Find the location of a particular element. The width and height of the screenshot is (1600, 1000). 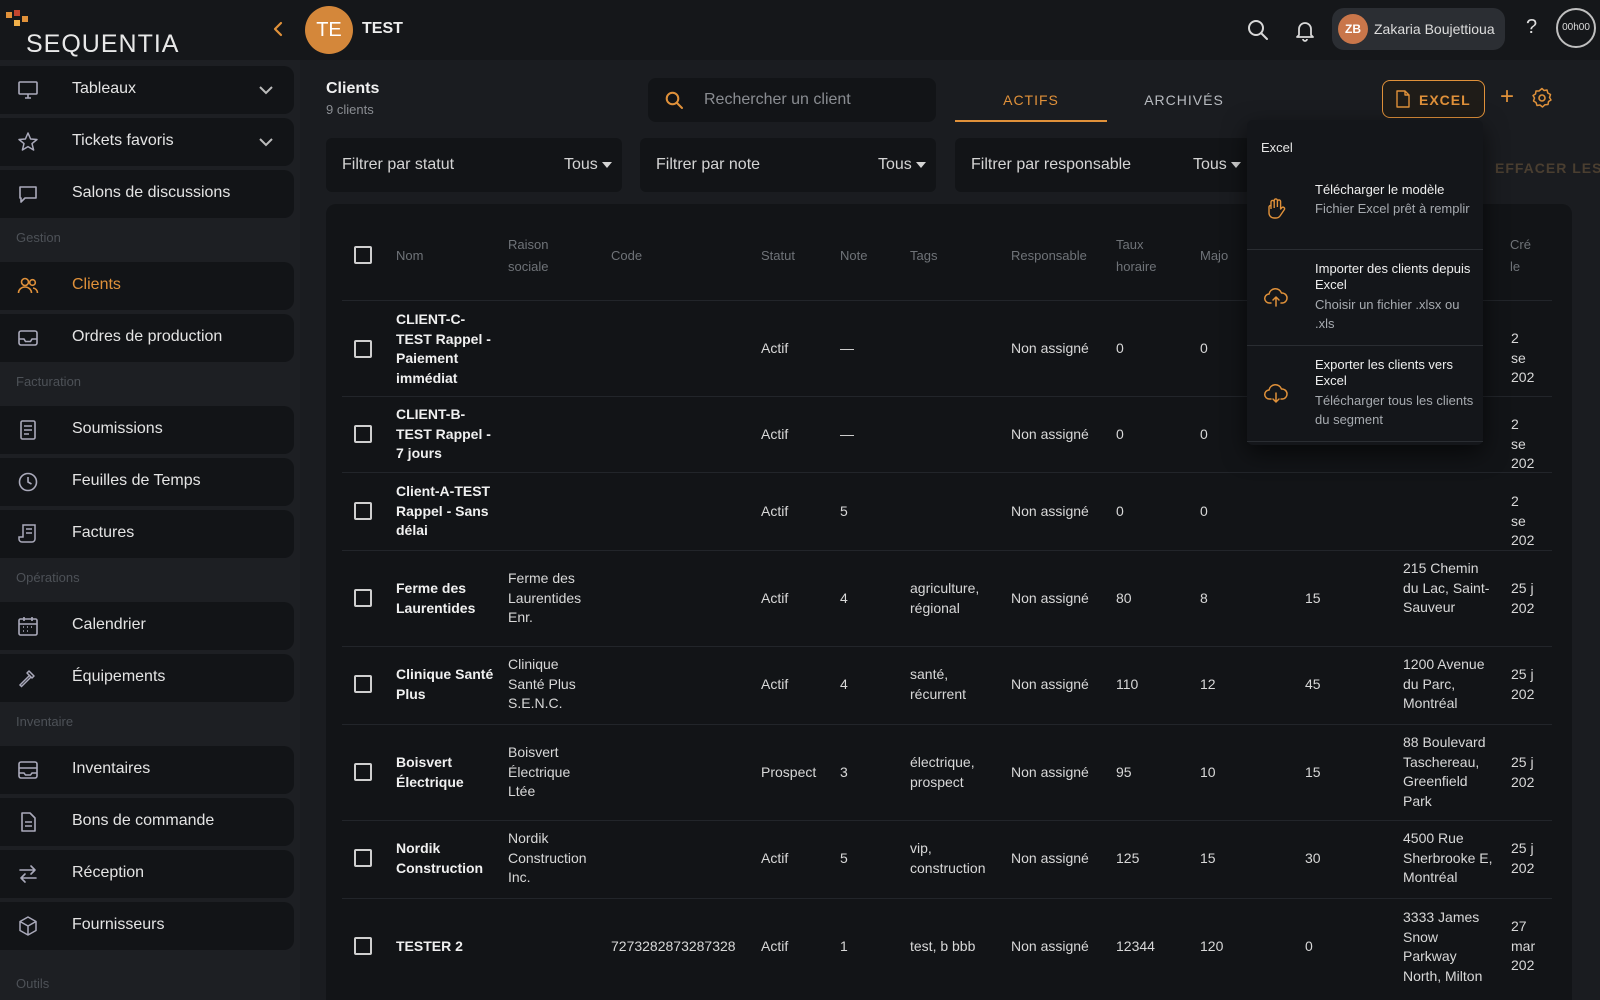

page-title: Clients is located at coordinates (353, 88).